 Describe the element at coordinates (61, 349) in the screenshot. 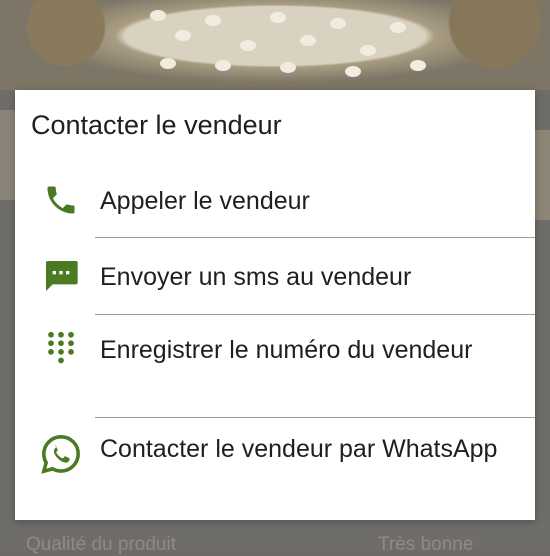

I see `dialpad-icon` at that location.